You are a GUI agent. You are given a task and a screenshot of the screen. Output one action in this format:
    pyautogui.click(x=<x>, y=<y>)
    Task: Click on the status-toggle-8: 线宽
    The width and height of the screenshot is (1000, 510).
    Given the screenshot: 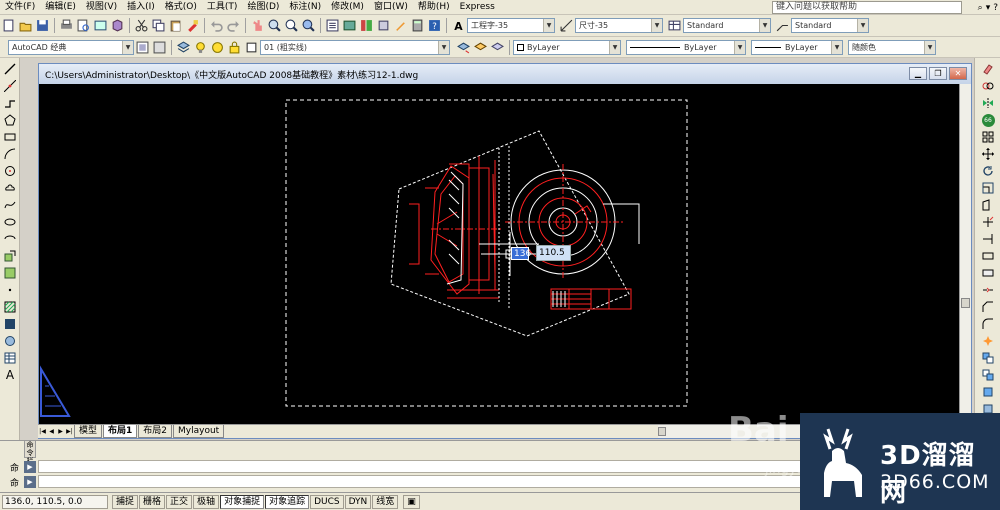 What is the action you would take?
    pyautogui.click(x=385, y=501)
    